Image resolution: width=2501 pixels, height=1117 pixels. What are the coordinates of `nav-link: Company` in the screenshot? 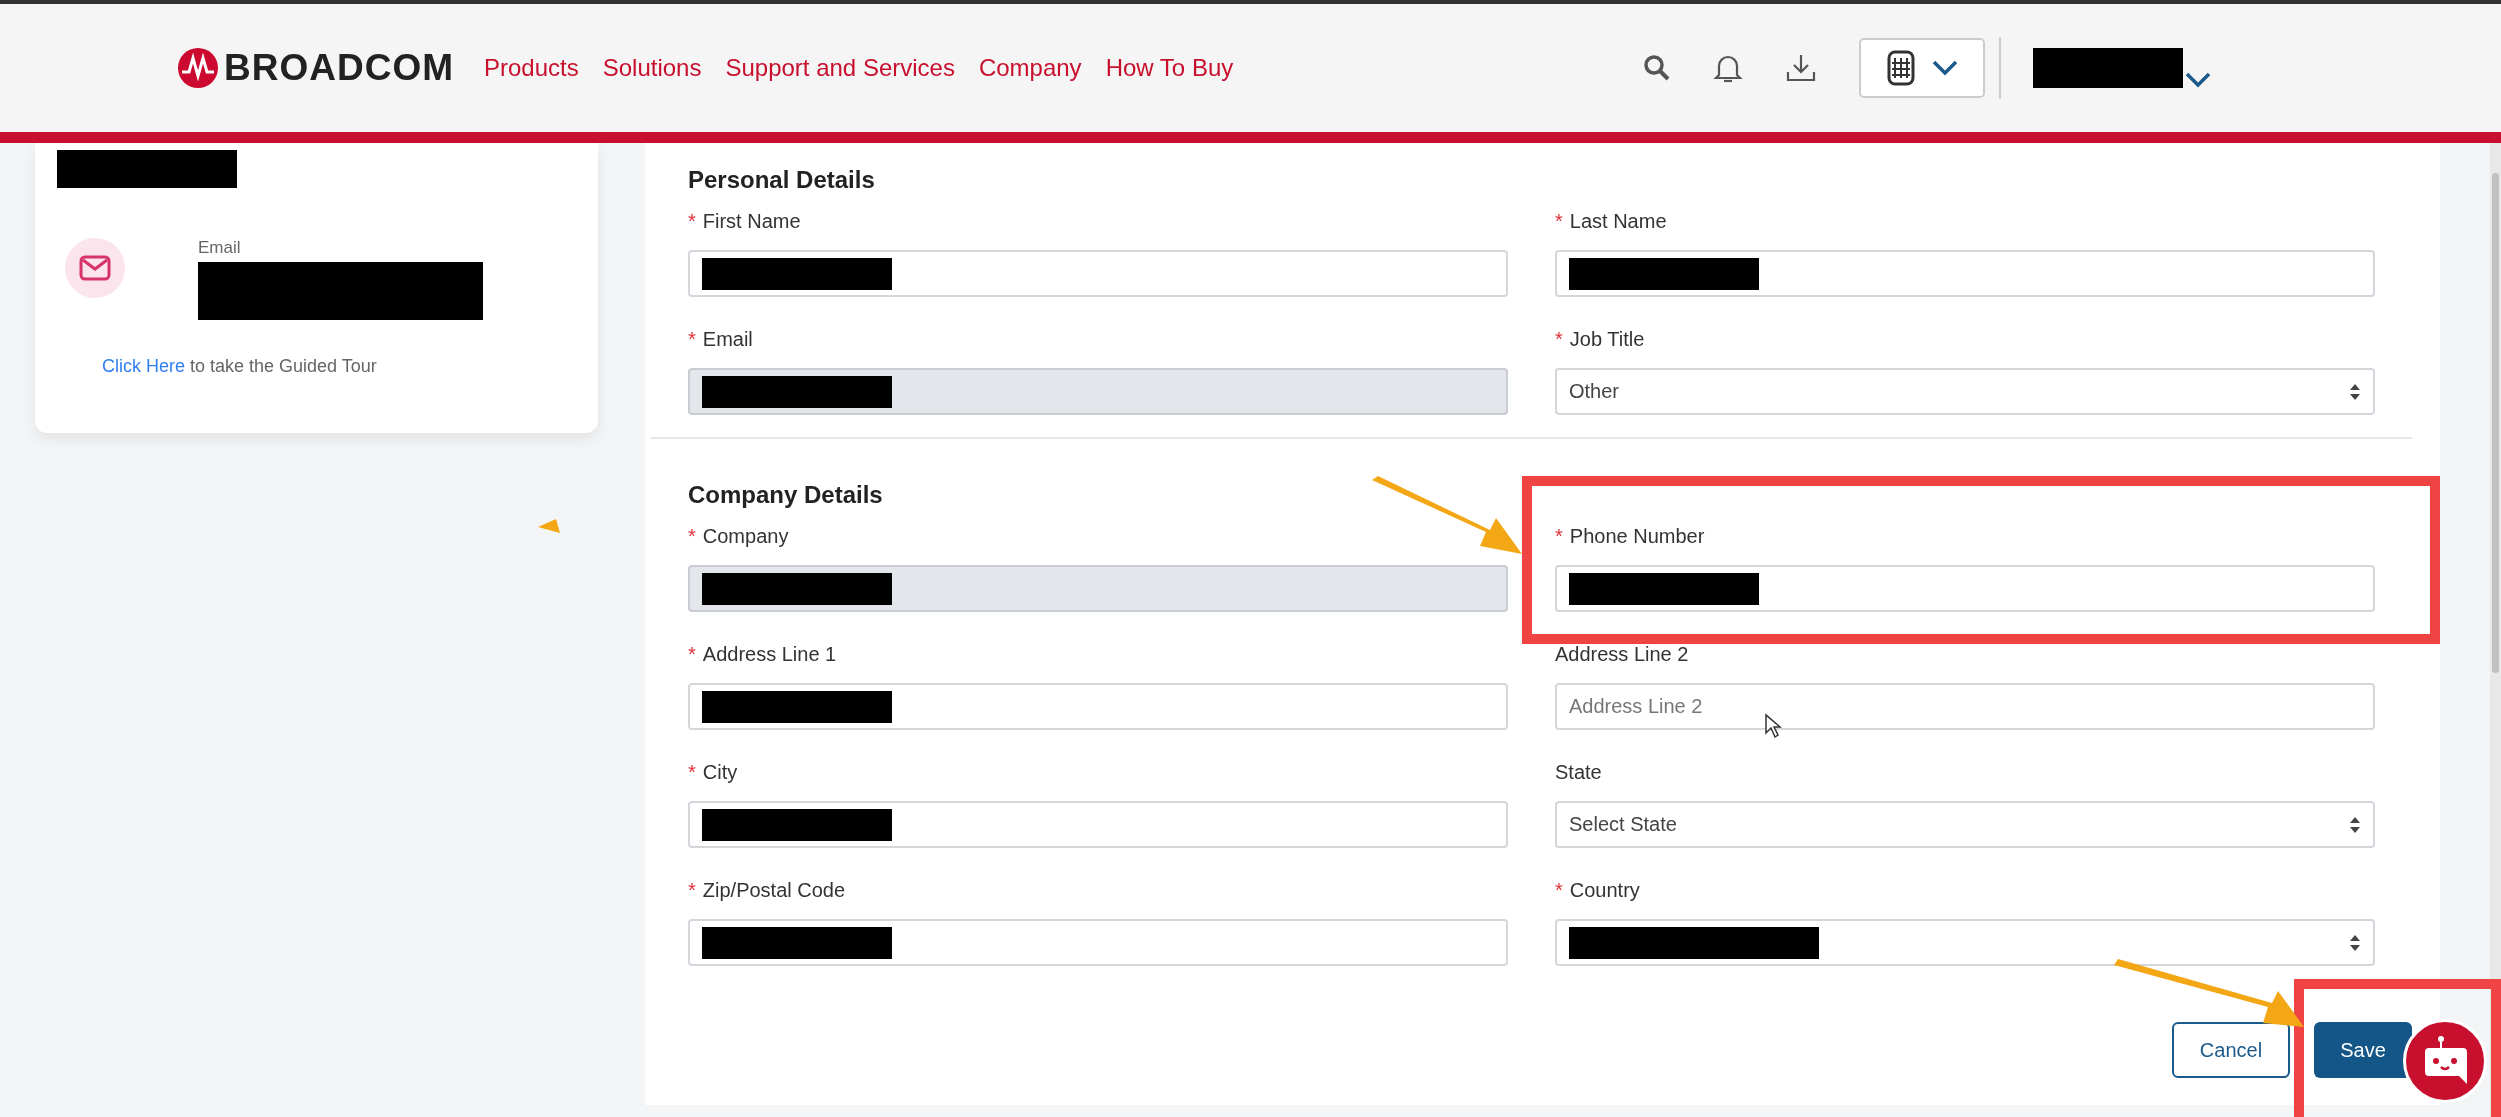 It's located at (1030, 68).